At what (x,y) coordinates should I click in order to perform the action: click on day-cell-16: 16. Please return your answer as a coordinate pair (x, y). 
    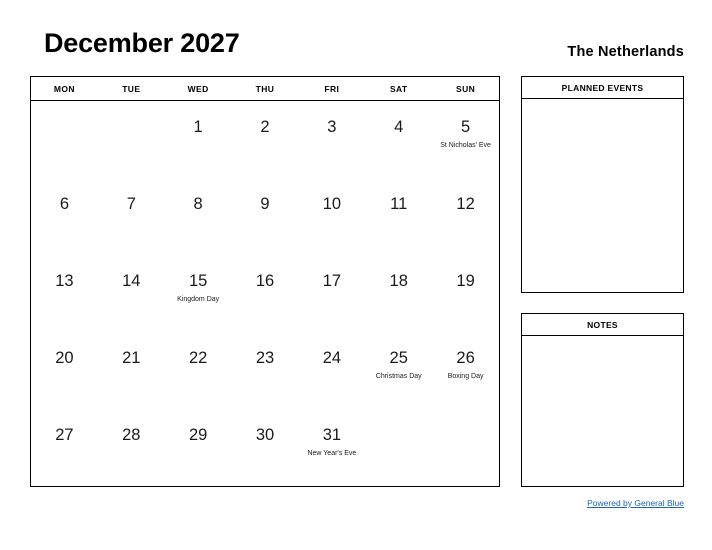
    Looking at the image, I should click on (265, 293).